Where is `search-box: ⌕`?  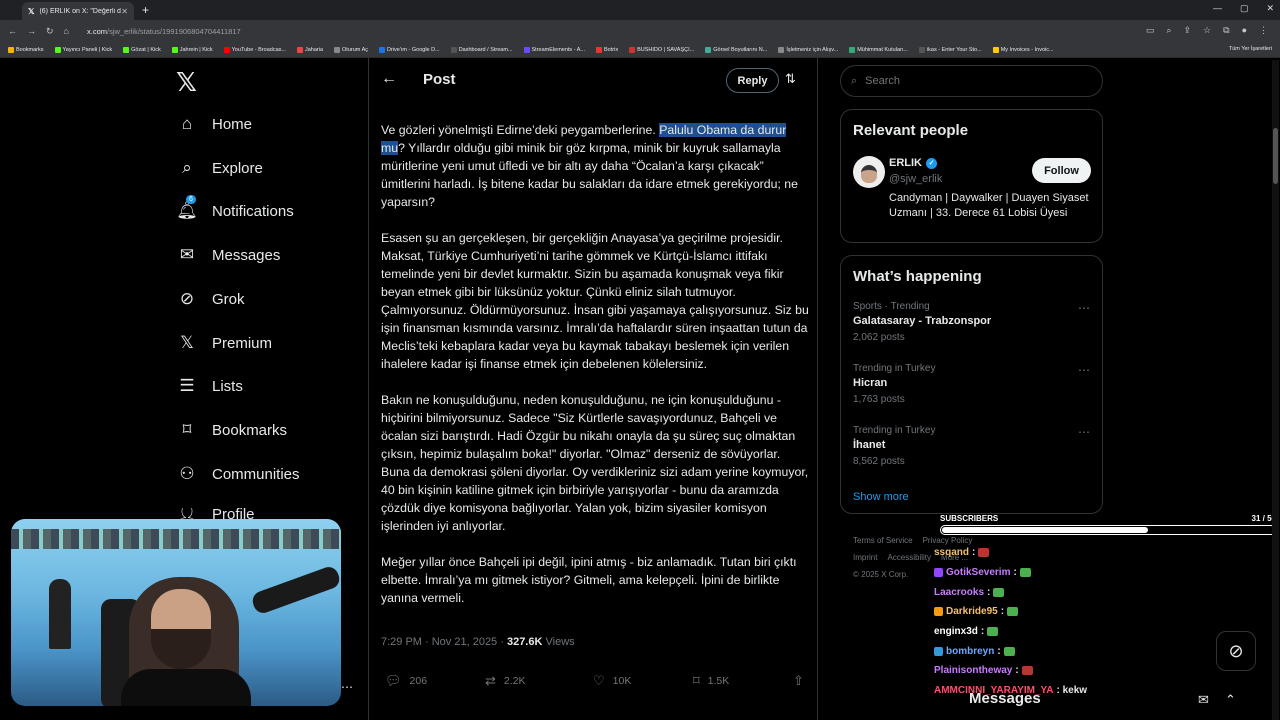
search-box: ⌕ is located at coordinates (971, 81).